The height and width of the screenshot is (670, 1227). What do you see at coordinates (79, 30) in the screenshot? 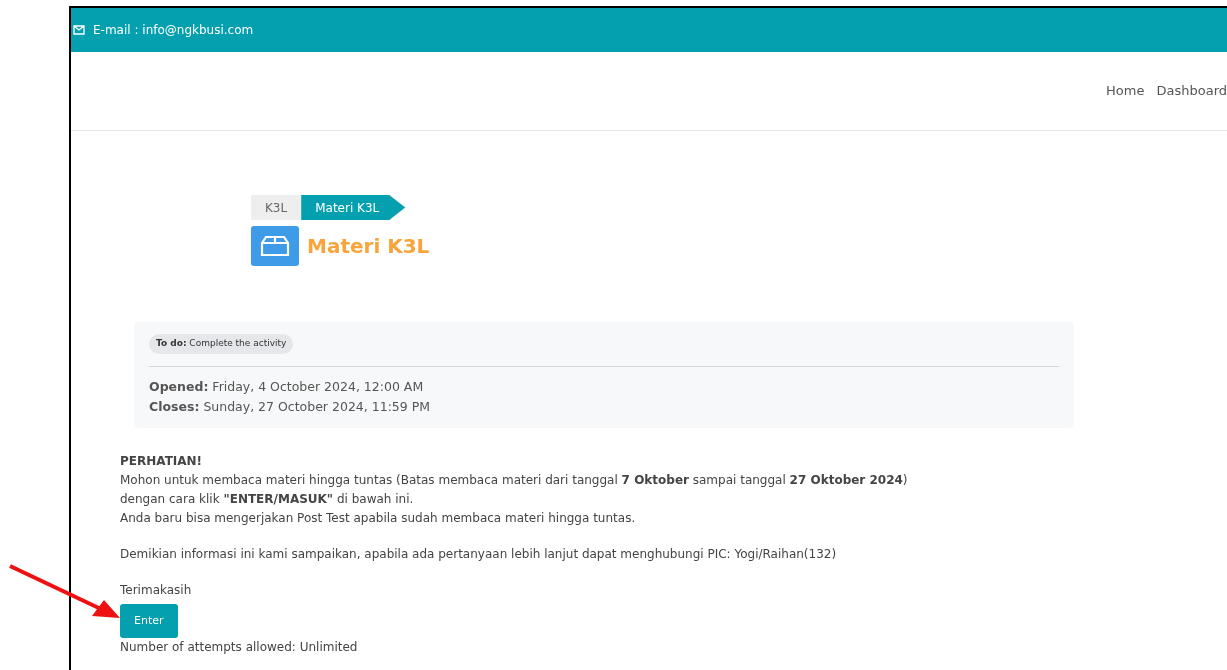
I see `envelope-icon` at bounding box center [79, 30].